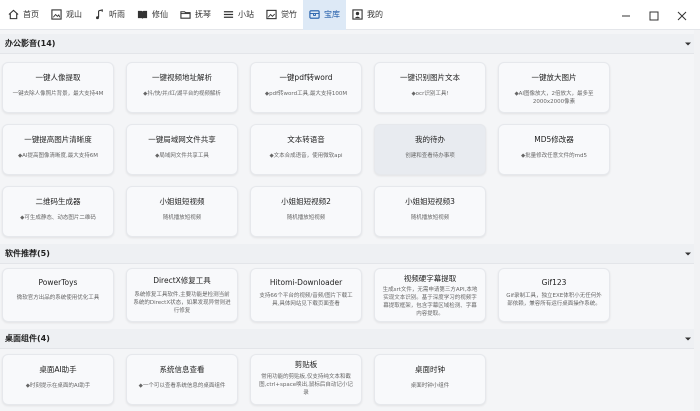  Describe the element at coordinates (56, 14) in the screenshot. I see `picture-icon` at that location.